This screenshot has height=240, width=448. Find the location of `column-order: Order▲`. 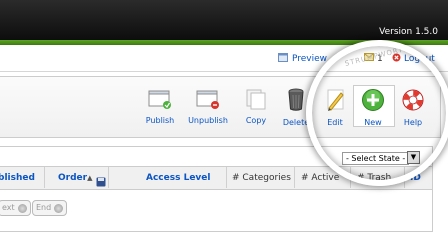

column-order: Order▲ is located at coordinates (75, 178).